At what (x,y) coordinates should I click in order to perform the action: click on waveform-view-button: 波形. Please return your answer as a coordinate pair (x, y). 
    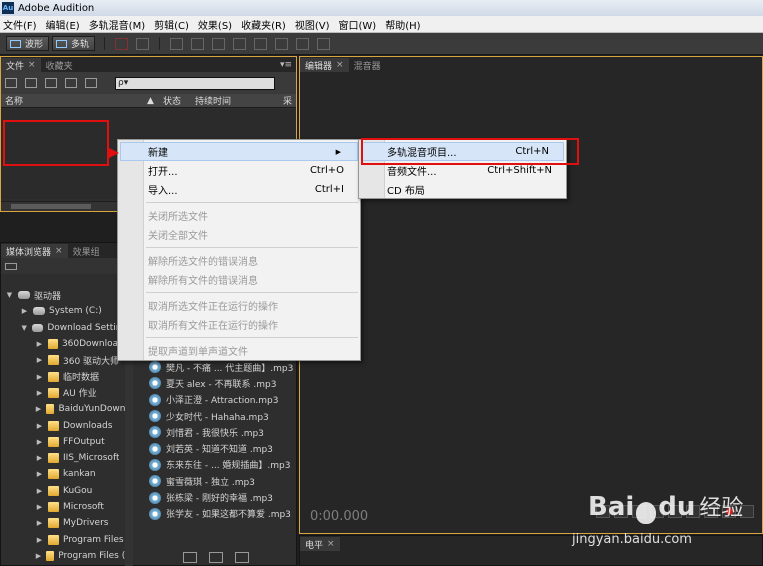
    Looking at the image, I should click on (28, 43).